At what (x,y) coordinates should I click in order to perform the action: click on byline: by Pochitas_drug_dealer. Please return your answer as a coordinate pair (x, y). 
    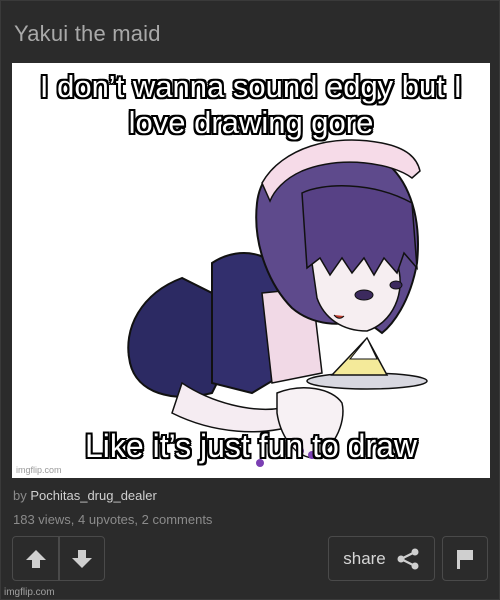
    Looking at the image, I should click on (85, 495).